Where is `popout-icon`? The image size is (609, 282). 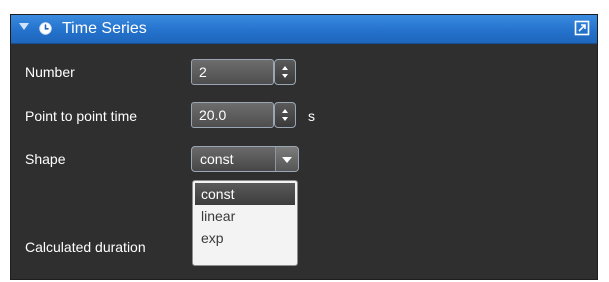
popout-icon is located at coordinates (582, 28).